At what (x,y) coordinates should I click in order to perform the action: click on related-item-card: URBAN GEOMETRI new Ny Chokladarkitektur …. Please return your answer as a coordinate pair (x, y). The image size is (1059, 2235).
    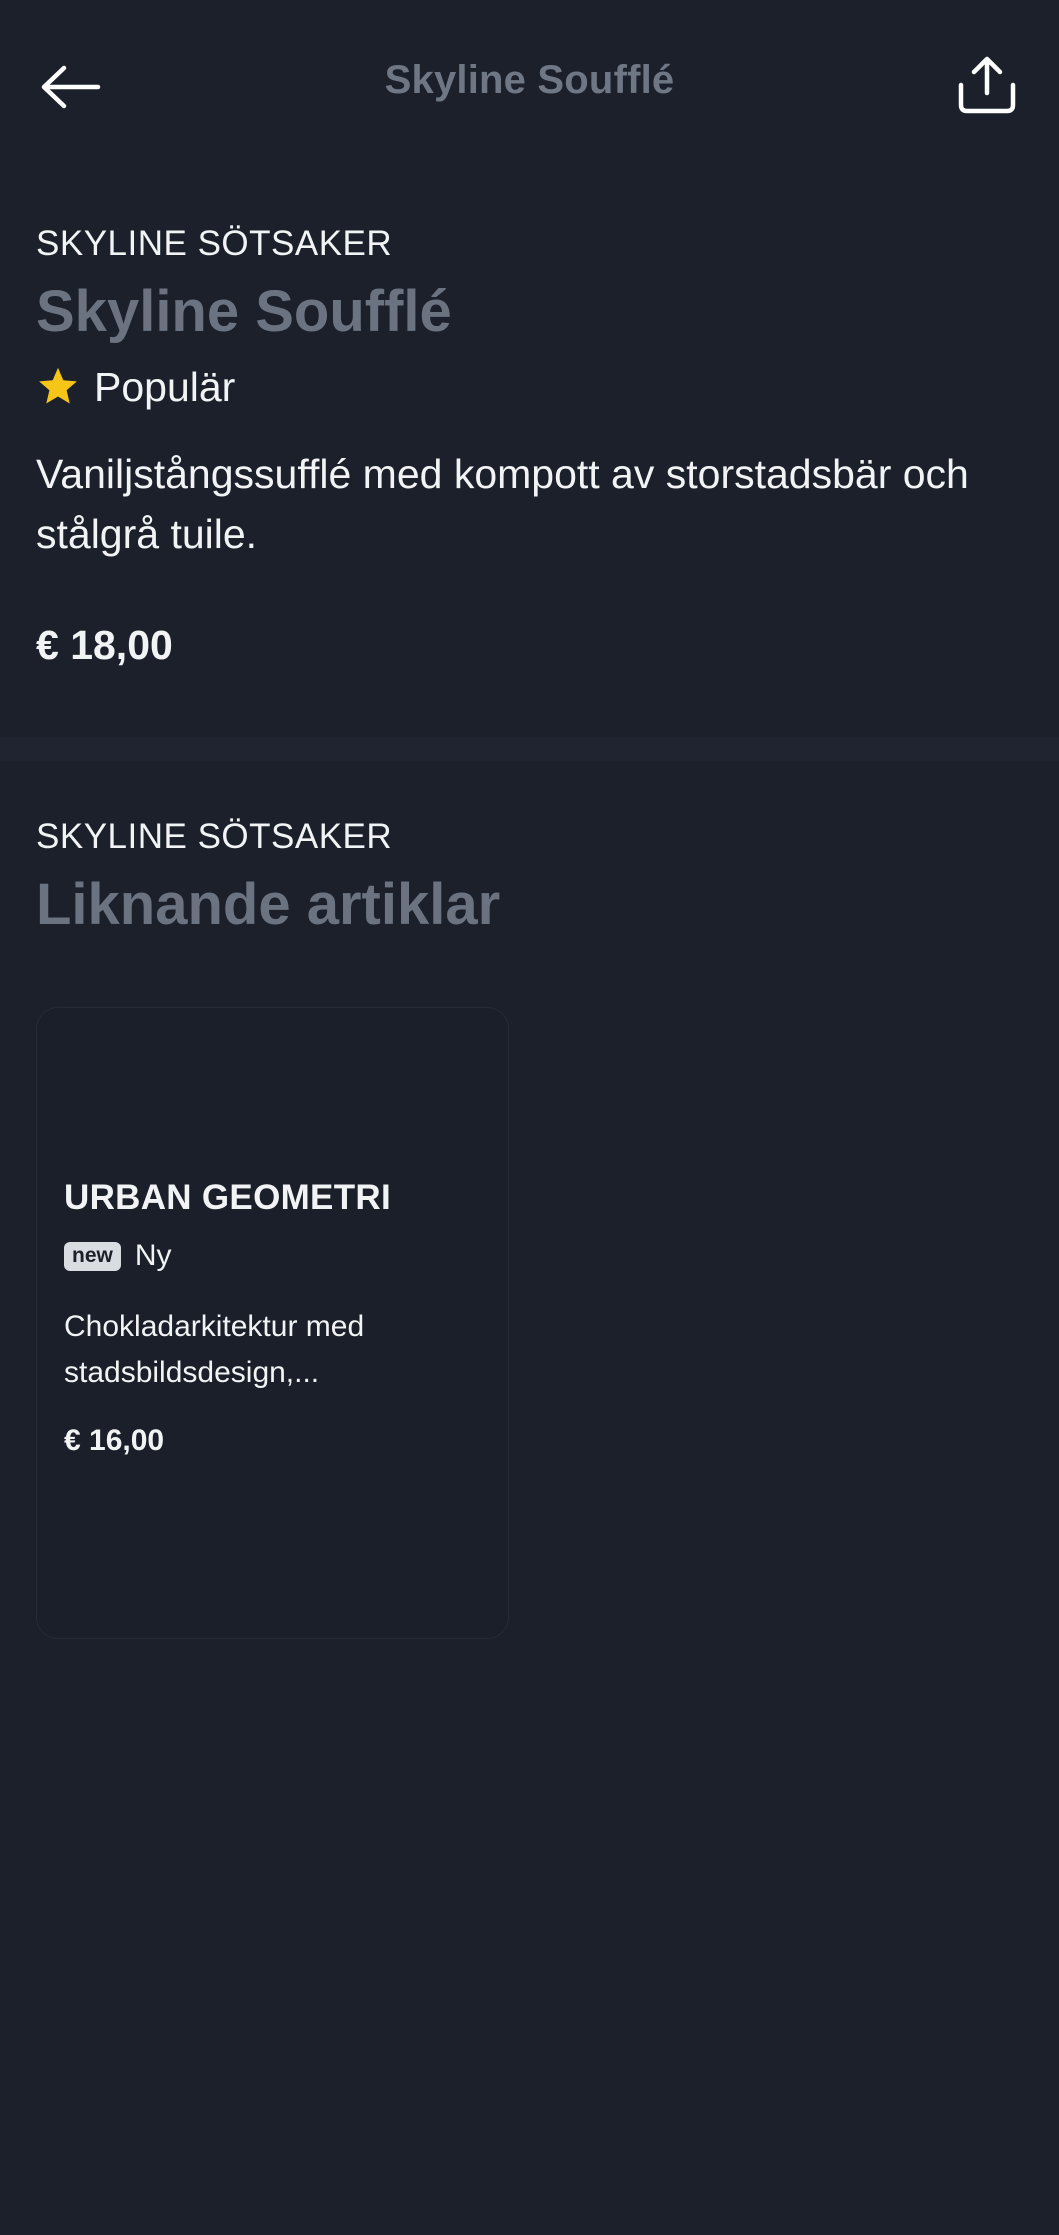
    Looking at the image, I should click on (272, 1323).